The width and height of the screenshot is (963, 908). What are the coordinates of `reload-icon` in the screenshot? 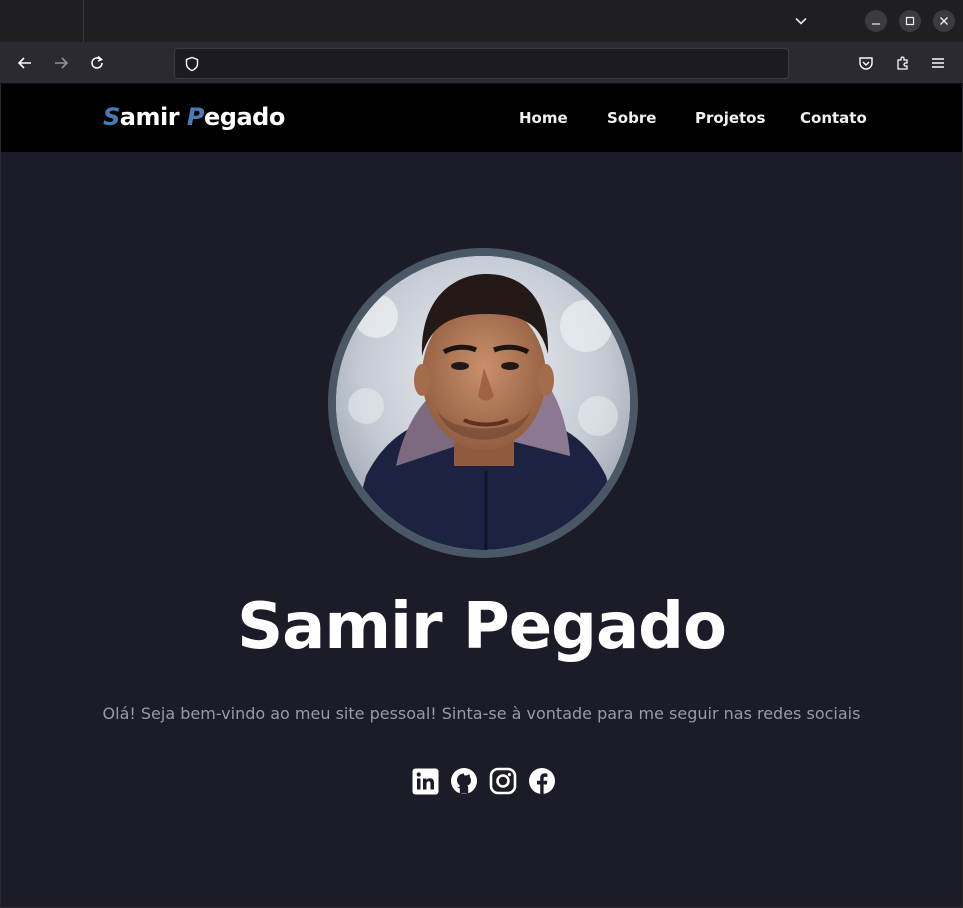 It's located at (97, 62).